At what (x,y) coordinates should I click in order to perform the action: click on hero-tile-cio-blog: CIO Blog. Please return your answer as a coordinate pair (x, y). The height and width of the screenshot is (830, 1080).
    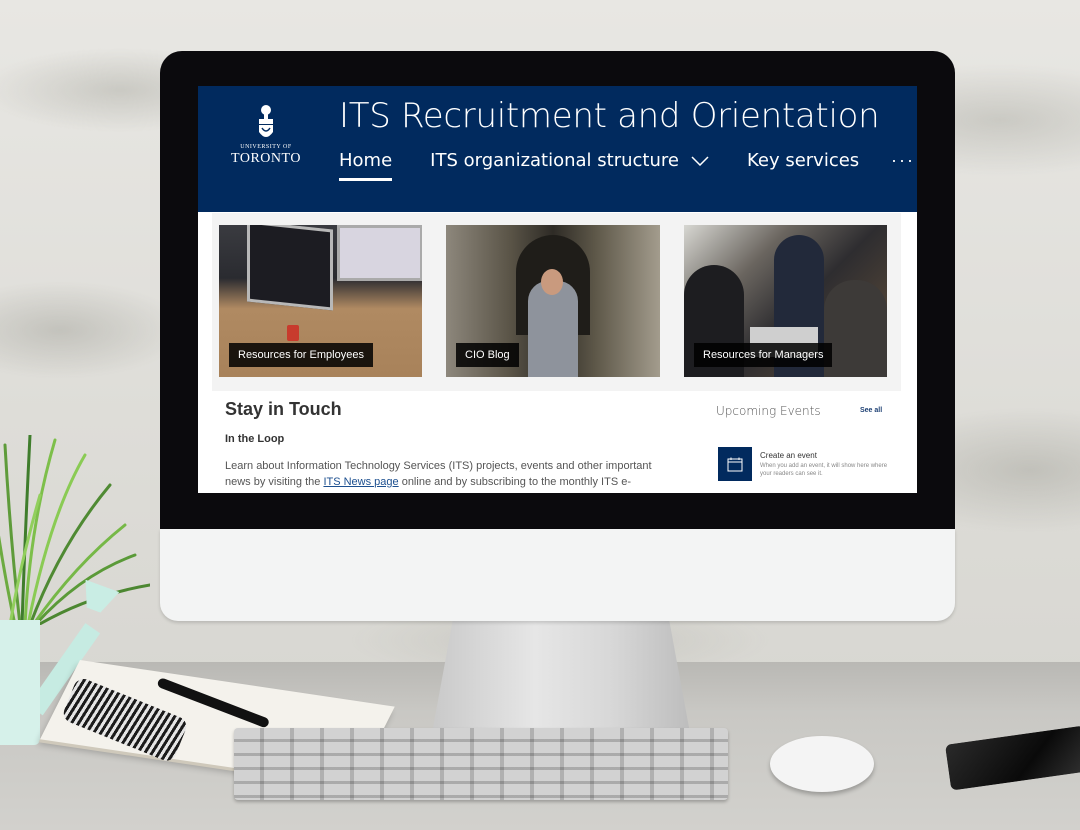
    Looking at the image, I should click on (553, 301).